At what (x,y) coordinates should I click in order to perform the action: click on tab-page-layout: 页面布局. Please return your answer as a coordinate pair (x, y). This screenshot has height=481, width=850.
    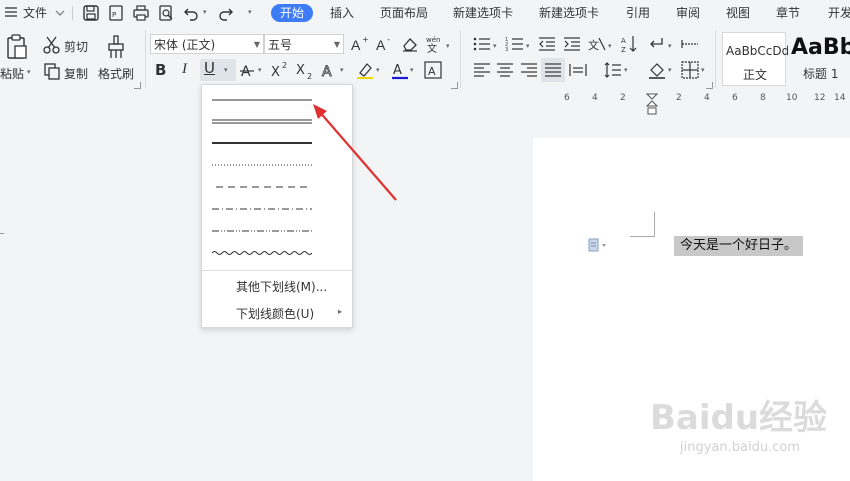
    Looking at the image, I should click on (404, 13).